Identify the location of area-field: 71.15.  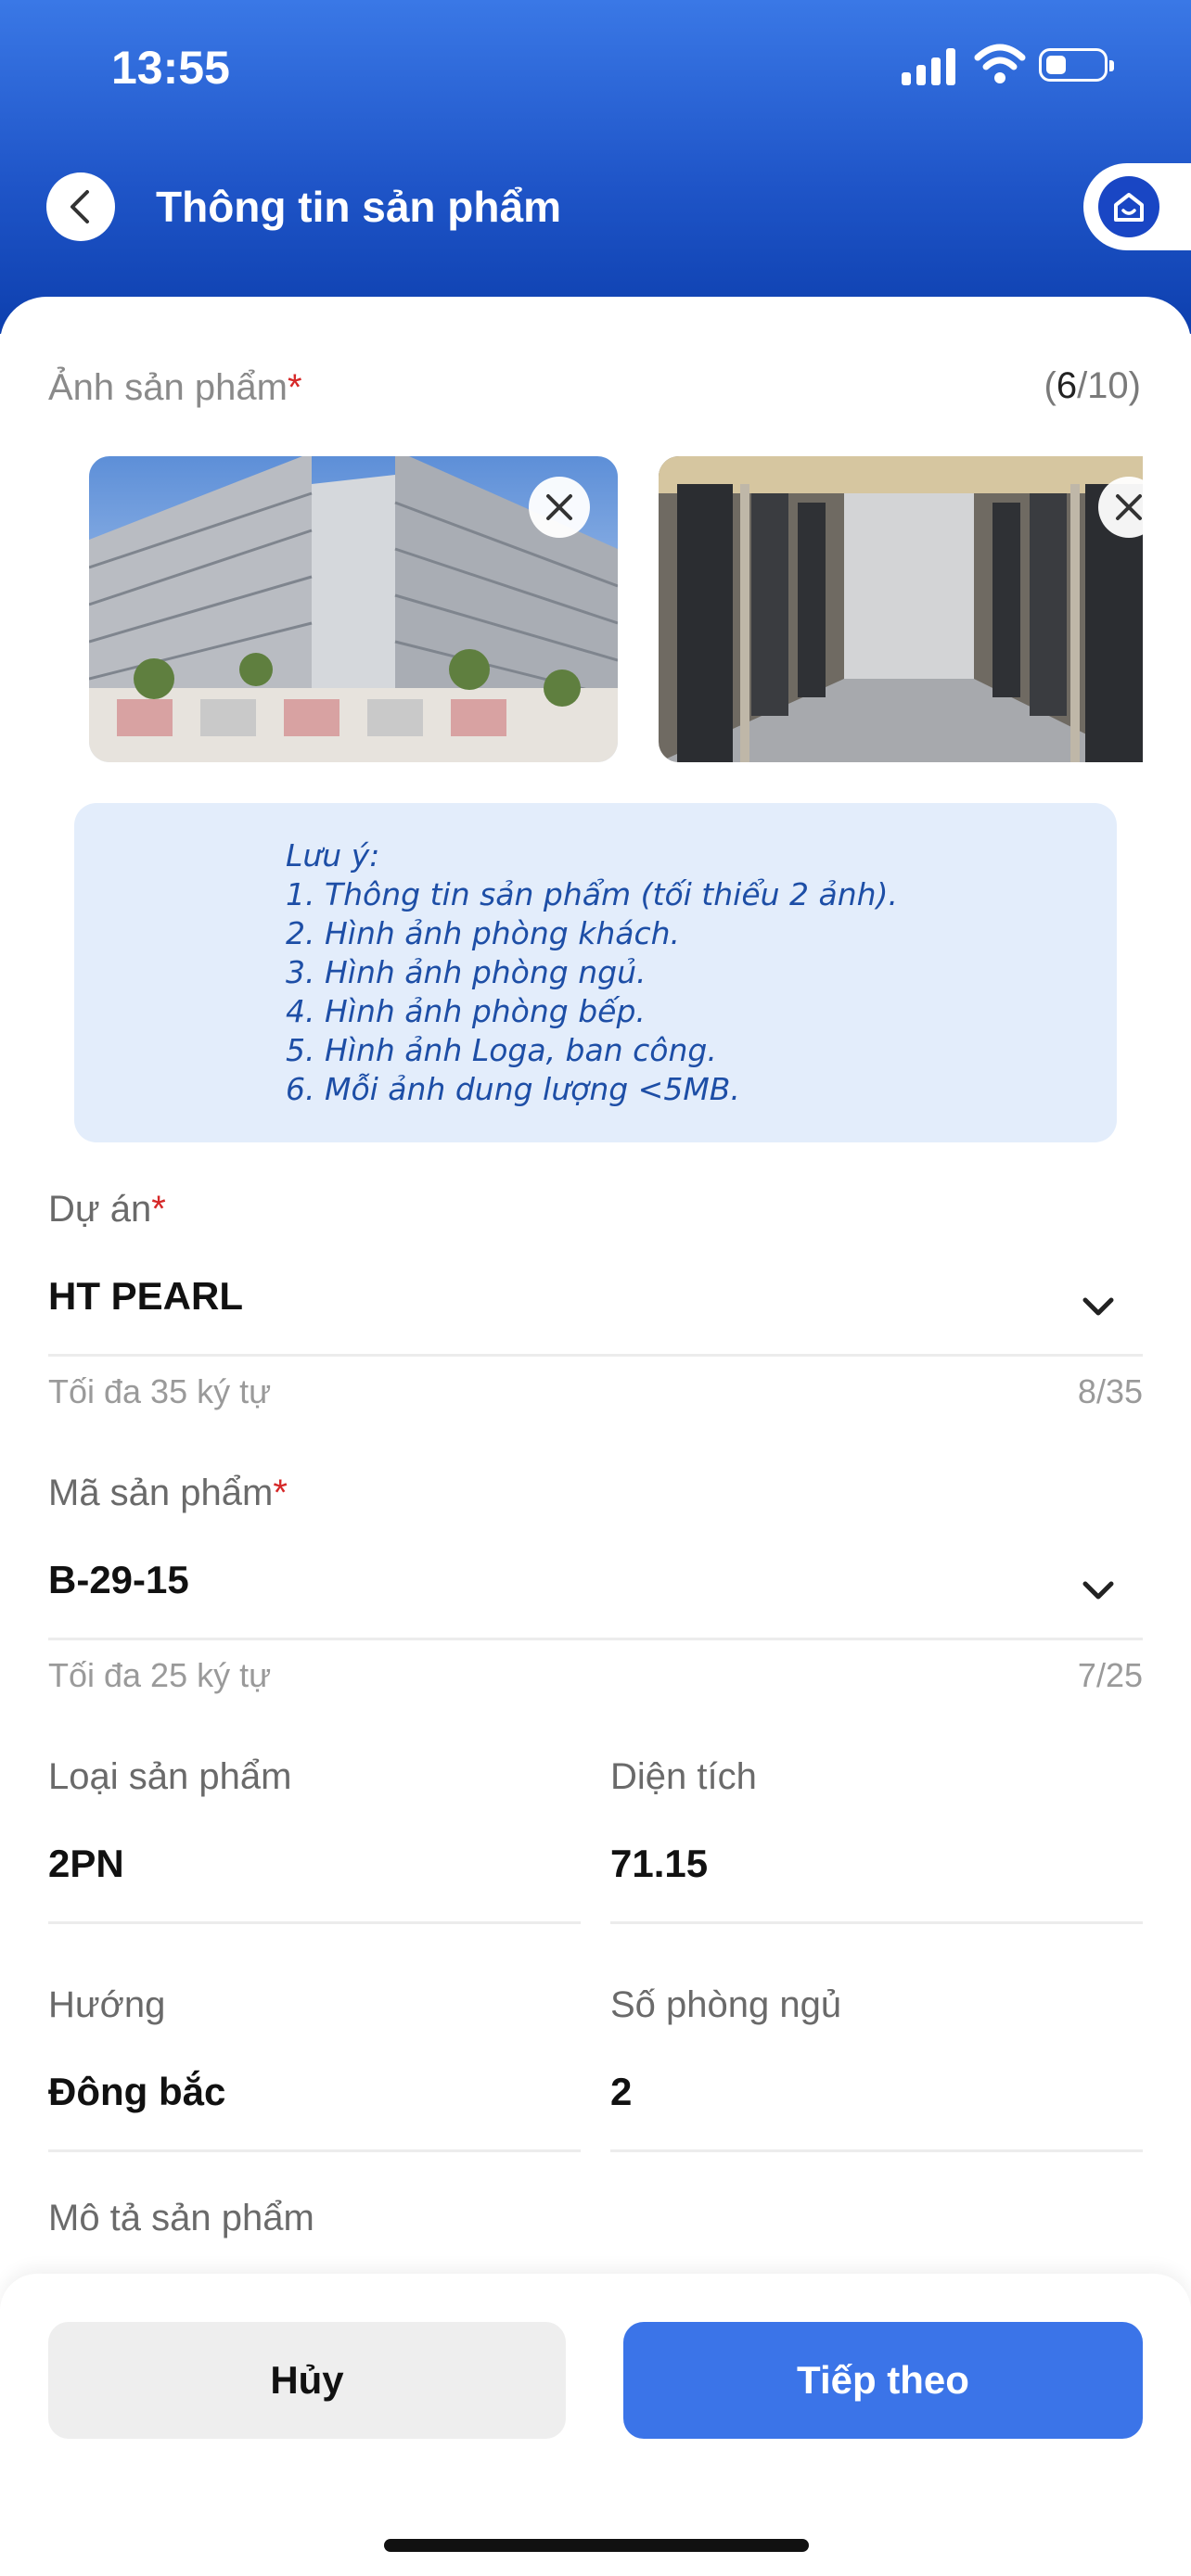
(659, 1864).